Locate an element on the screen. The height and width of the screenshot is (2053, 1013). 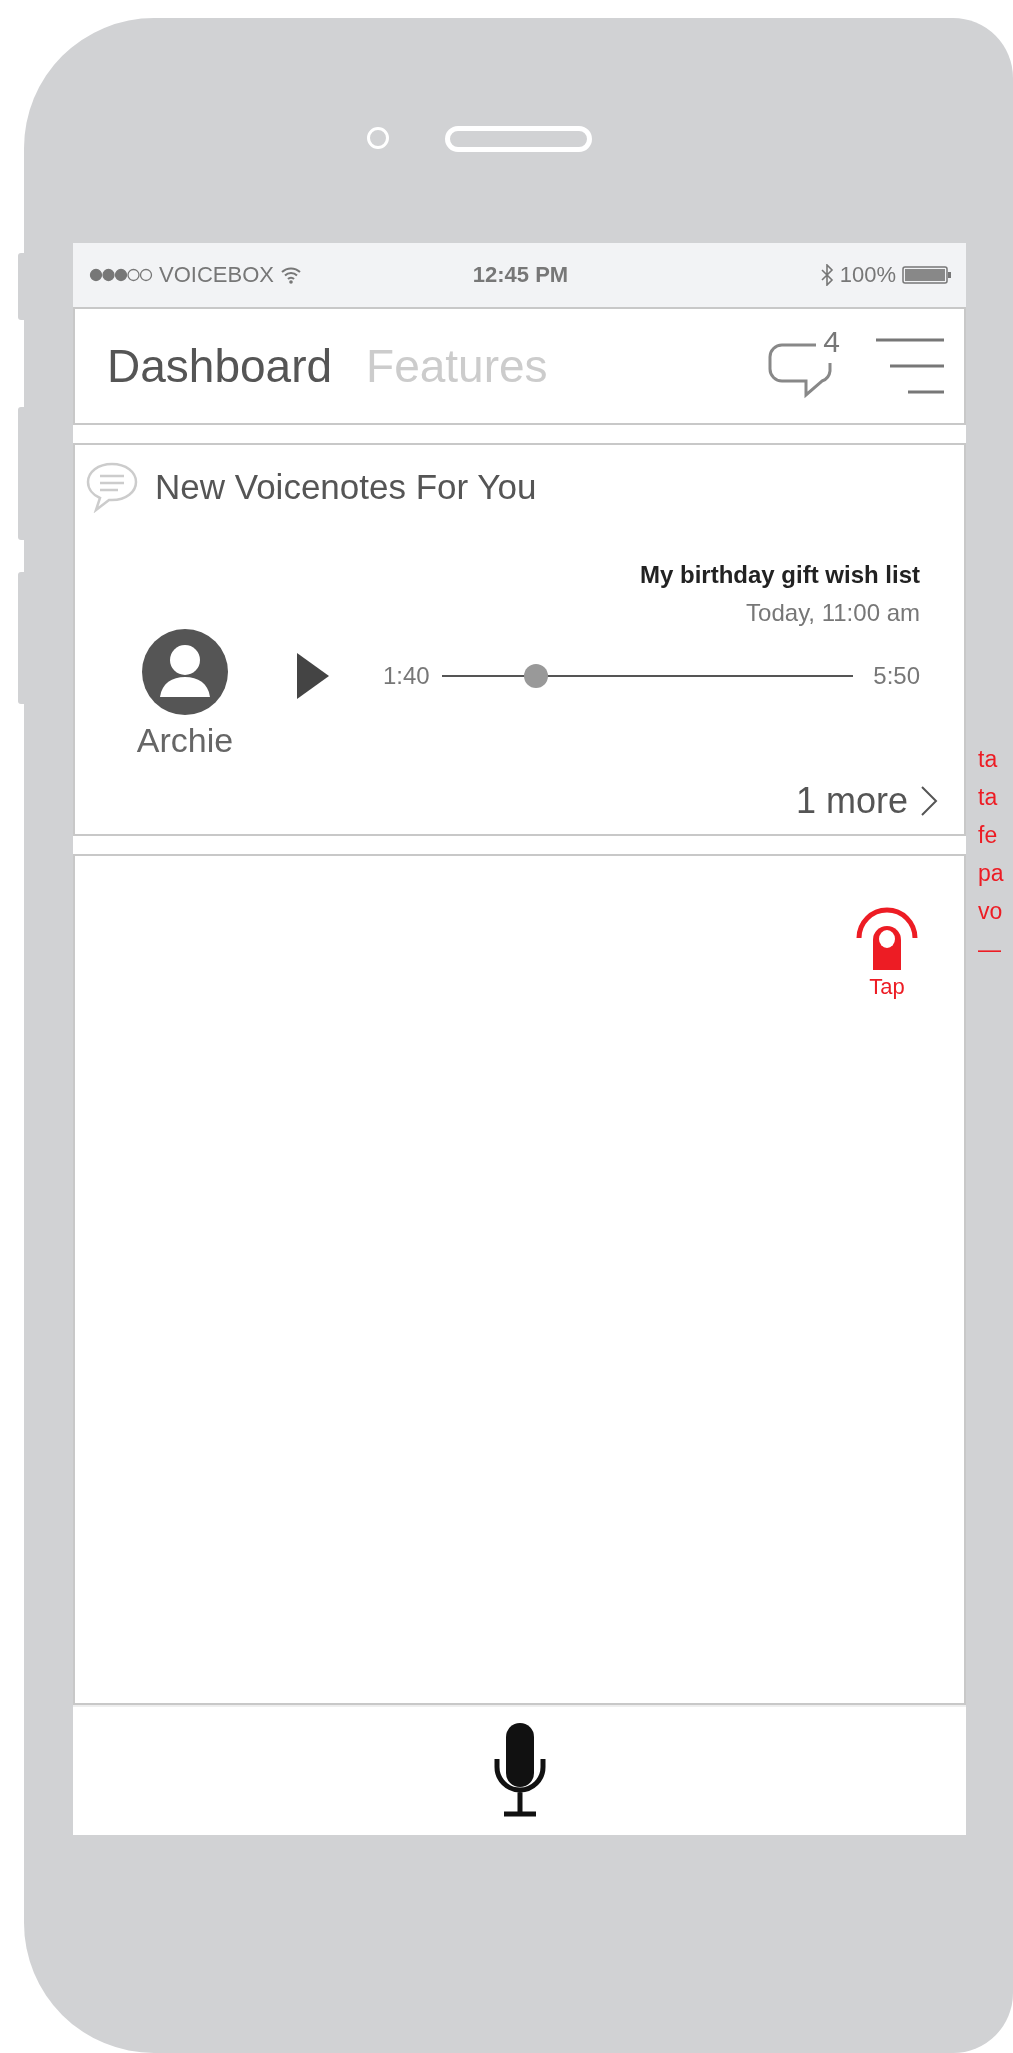
chevron-icon is located at coordinates (929, 801).